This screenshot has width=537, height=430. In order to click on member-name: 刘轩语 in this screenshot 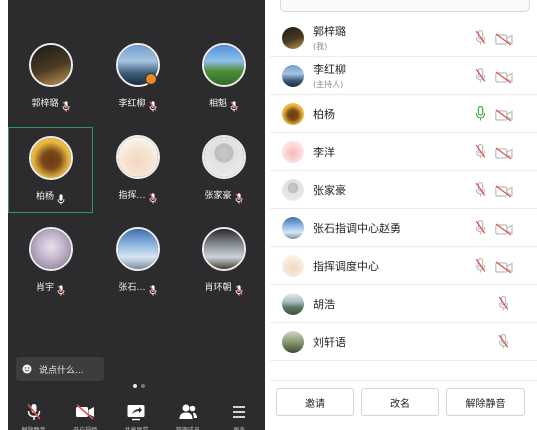, I will do `click(329, 342)`.